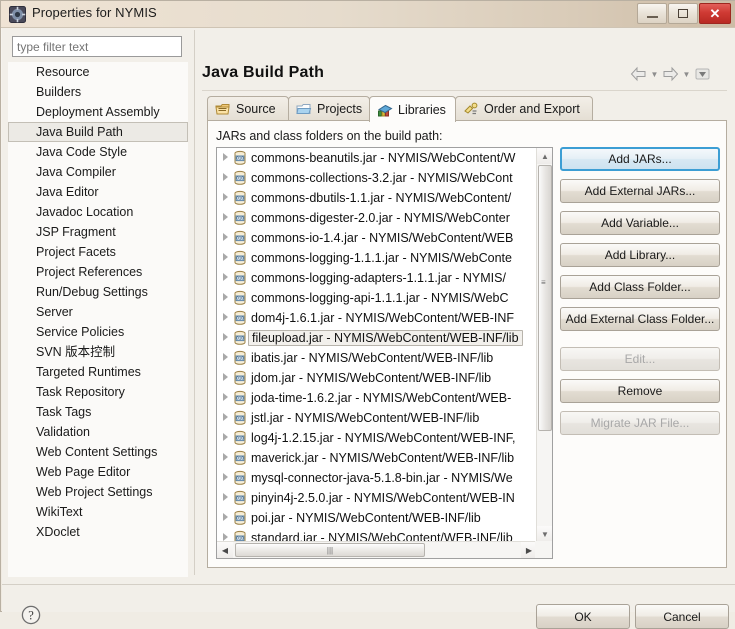  What do you see at coordinates (31, 615) in the screenshot?
I see `help-question-icon: ?` at bounding box center [31, 615].